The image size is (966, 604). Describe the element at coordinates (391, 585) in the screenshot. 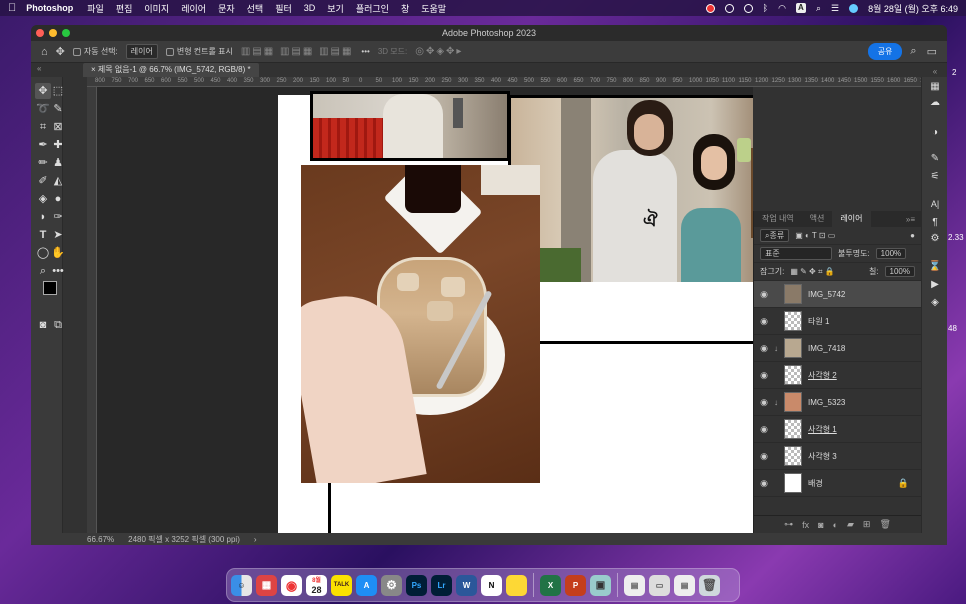

I see `system-settings-icon: ⚙` at that location.